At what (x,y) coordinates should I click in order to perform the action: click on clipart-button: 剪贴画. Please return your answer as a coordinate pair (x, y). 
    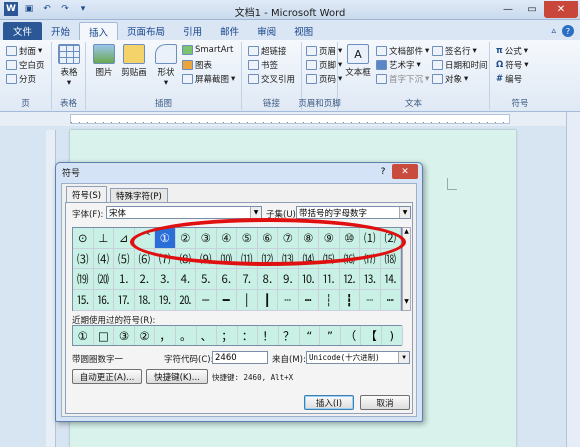
    Looking at the image, I should click on (134, 61).